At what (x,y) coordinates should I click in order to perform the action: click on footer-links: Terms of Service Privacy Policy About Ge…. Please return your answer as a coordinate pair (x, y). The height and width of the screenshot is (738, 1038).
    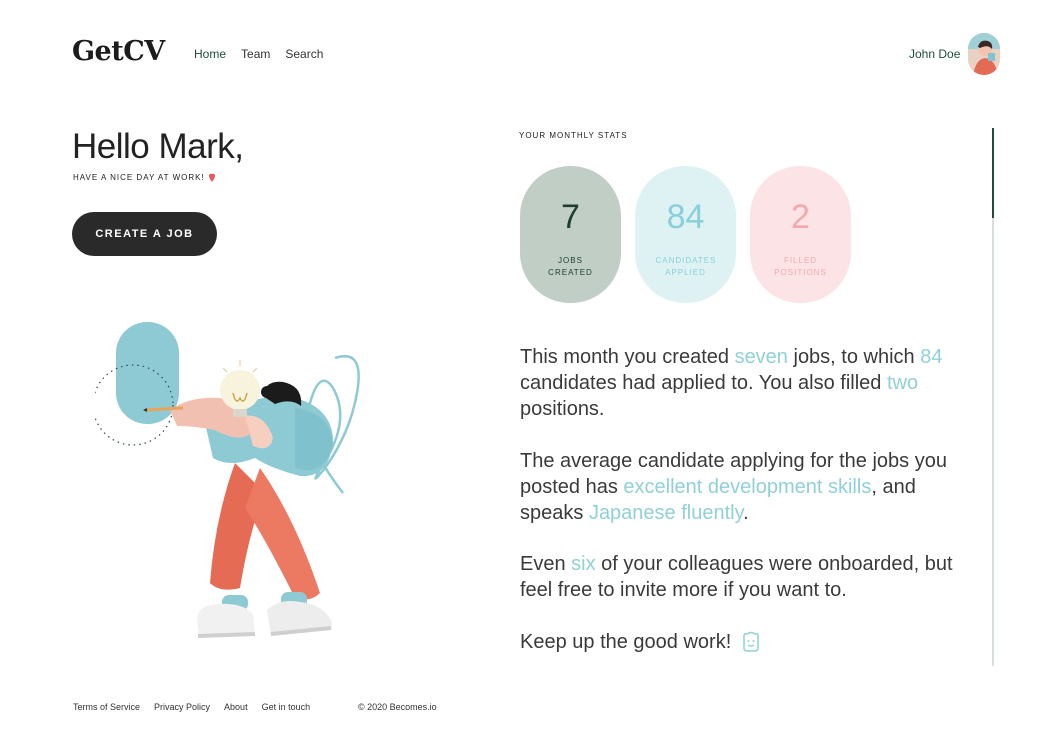
    Looking at the image, I should click on (191, 707).